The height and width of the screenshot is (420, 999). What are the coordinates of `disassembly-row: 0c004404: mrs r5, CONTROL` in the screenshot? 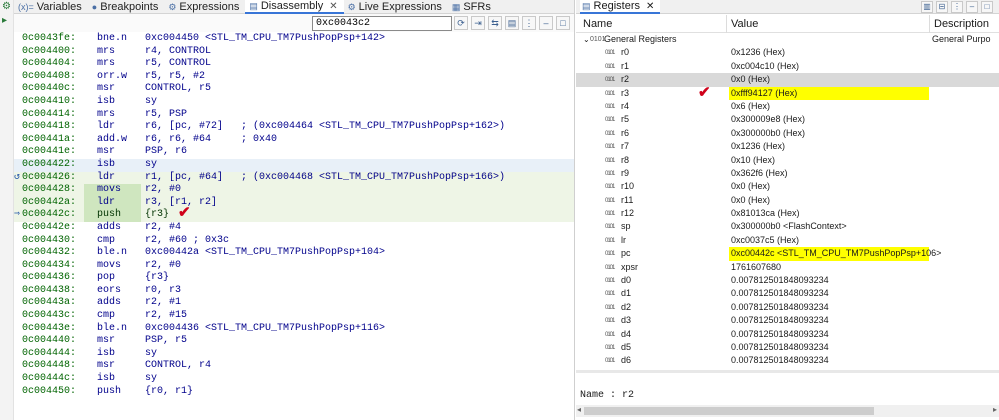 It's located at (294, 64).